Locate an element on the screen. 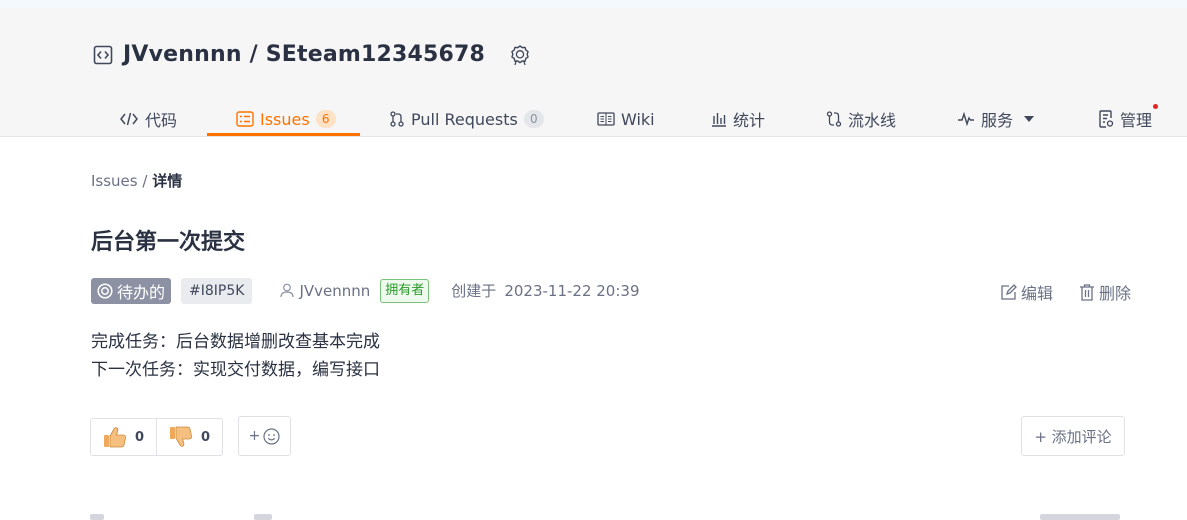 The width and height of the screenshot is (1187, 520). issue-state-badge: 待办的 is located at coordinates (131, 290).